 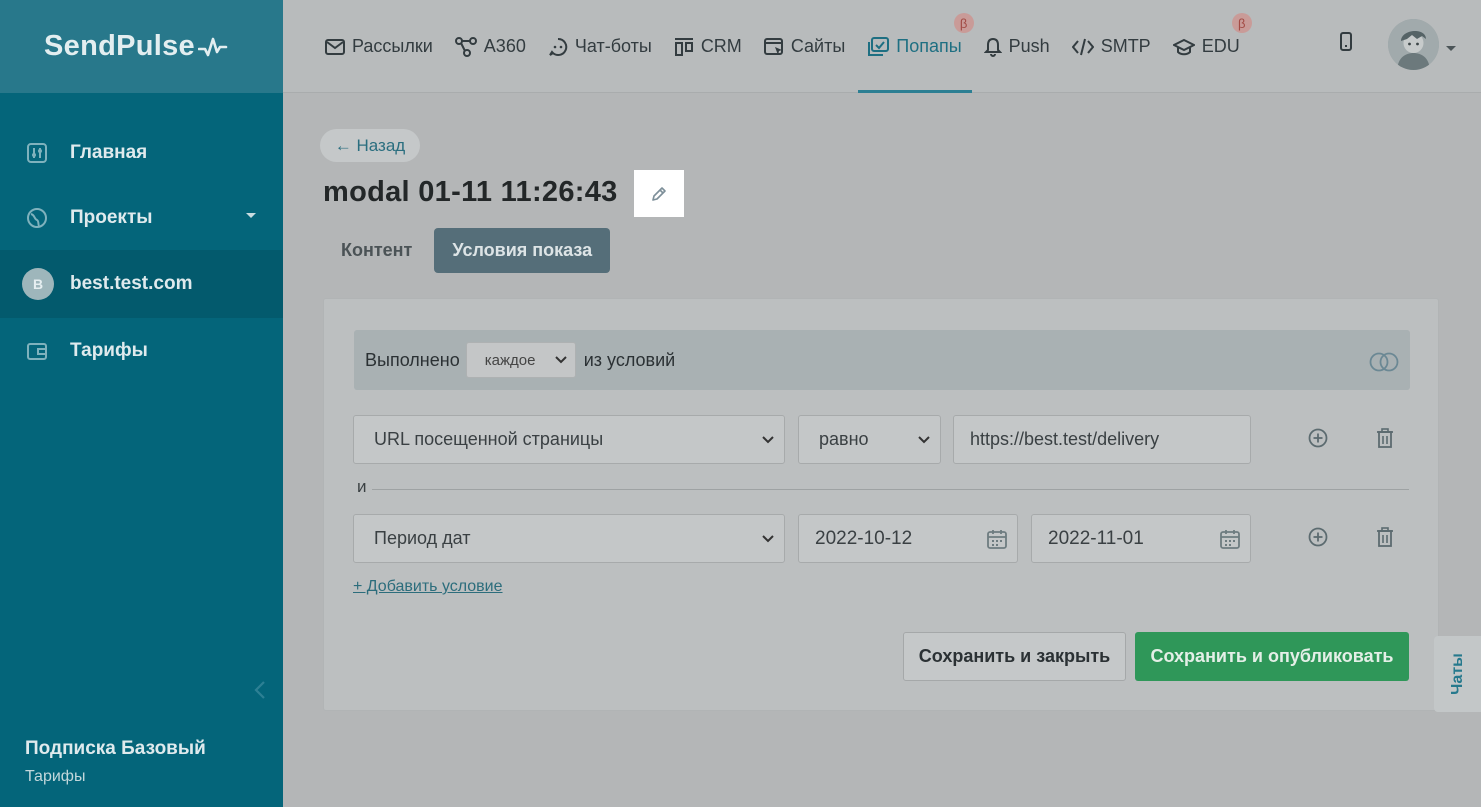 I want to click on match-mode-value: каждое, so click(x=510, y=360).